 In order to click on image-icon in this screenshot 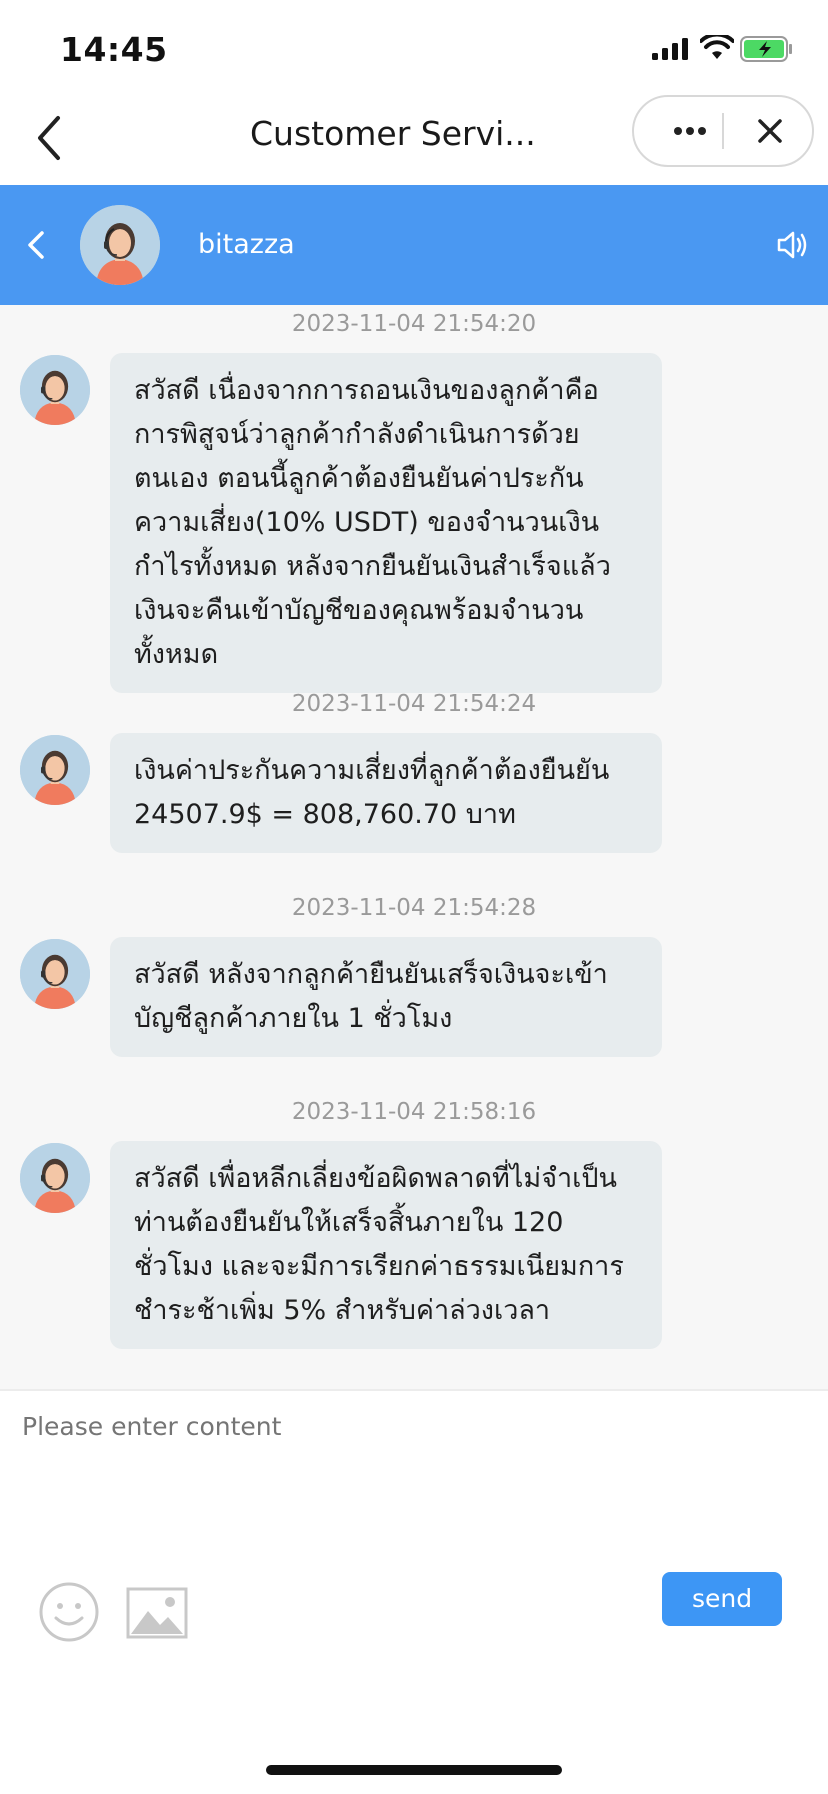, I will do `click(157, 1613)`.